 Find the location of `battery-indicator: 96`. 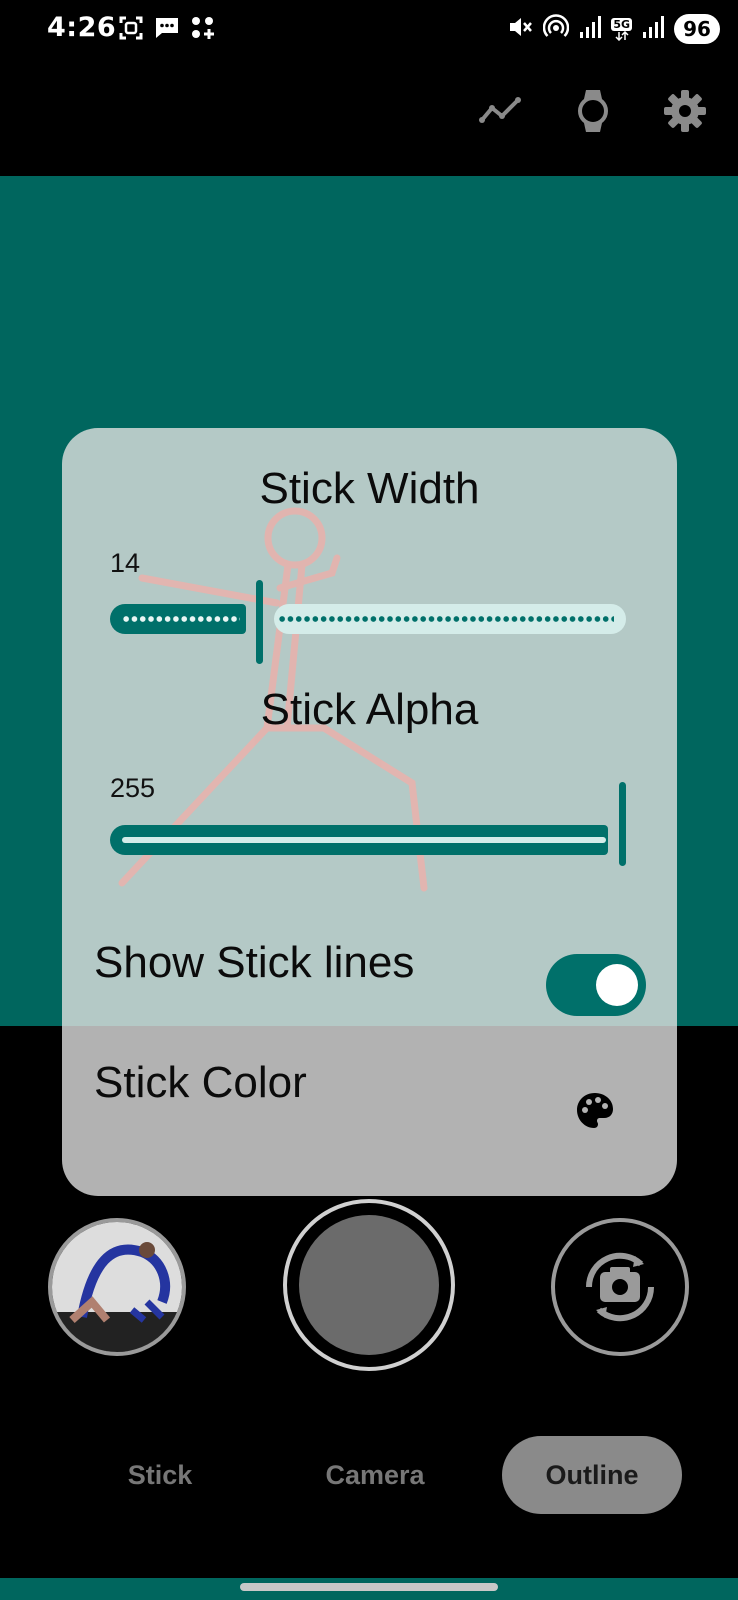

battery-indicator: 96 is located at coordinates (697, 29).